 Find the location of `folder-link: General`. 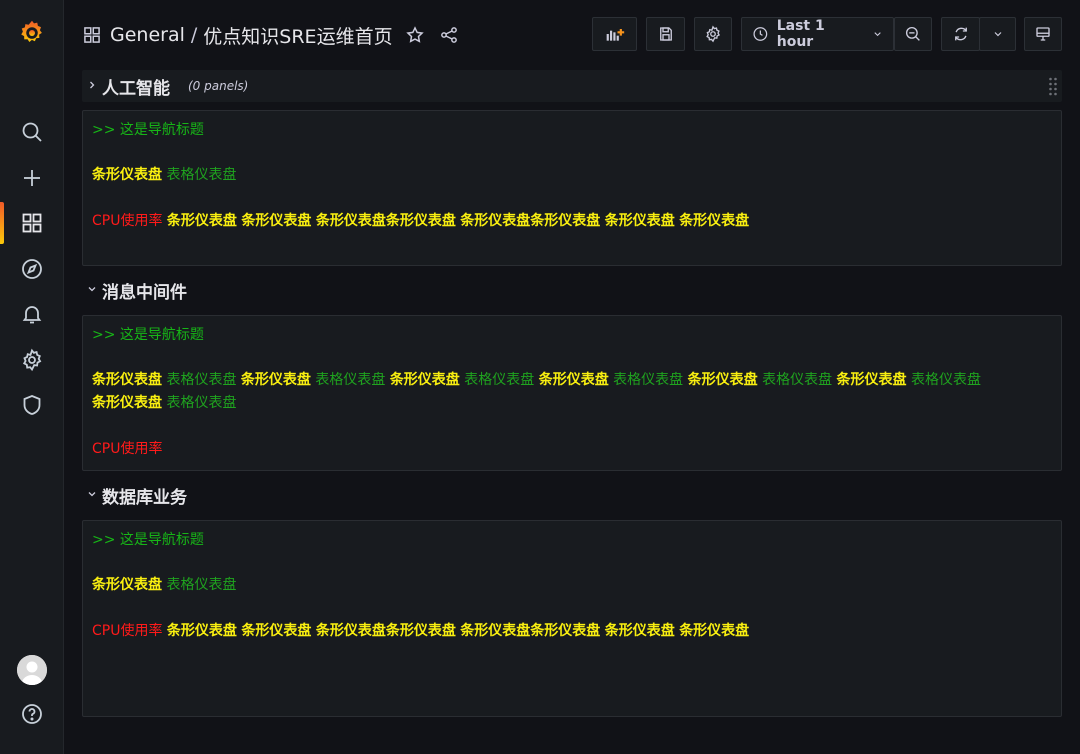

folder-link: General is located at coordinates (147, 35).